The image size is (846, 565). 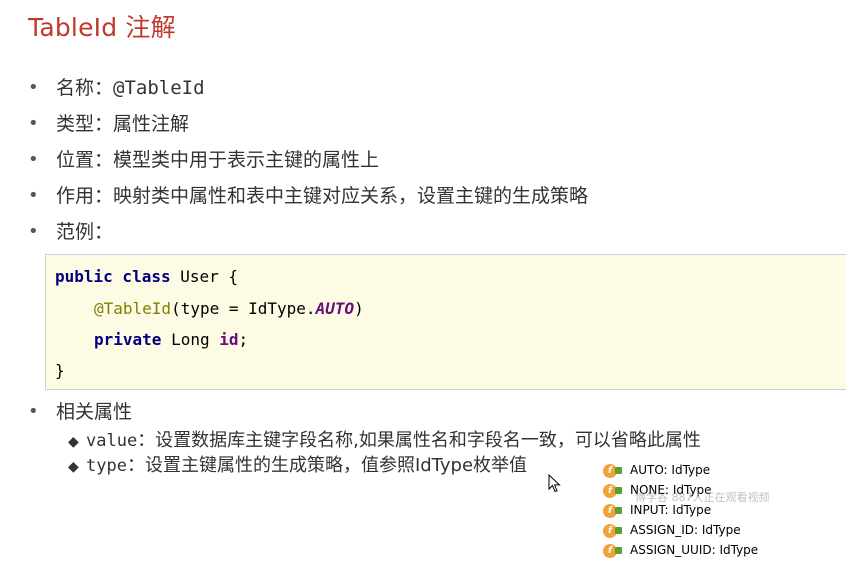 I want to click on code-line: }, so click(x=60, y=371).